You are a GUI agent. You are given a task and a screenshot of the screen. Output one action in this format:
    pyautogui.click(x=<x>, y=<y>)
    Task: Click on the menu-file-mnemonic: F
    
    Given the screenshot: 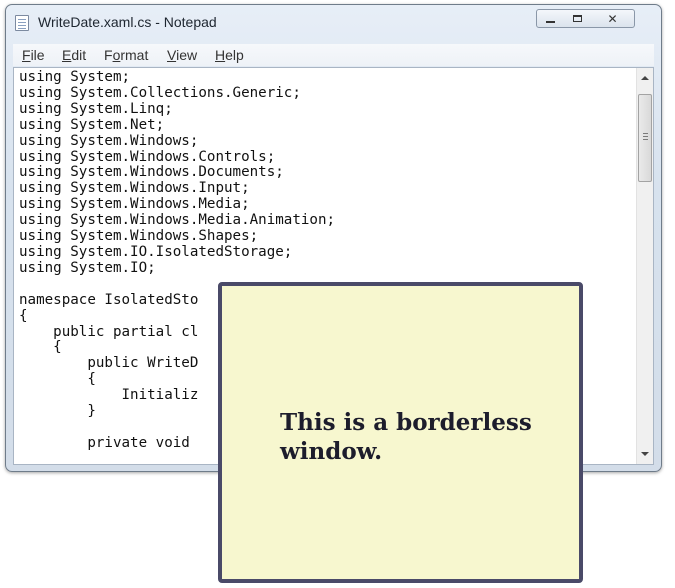 What is the action you would take?
    pyautogui.click(x=26, y=55)
    